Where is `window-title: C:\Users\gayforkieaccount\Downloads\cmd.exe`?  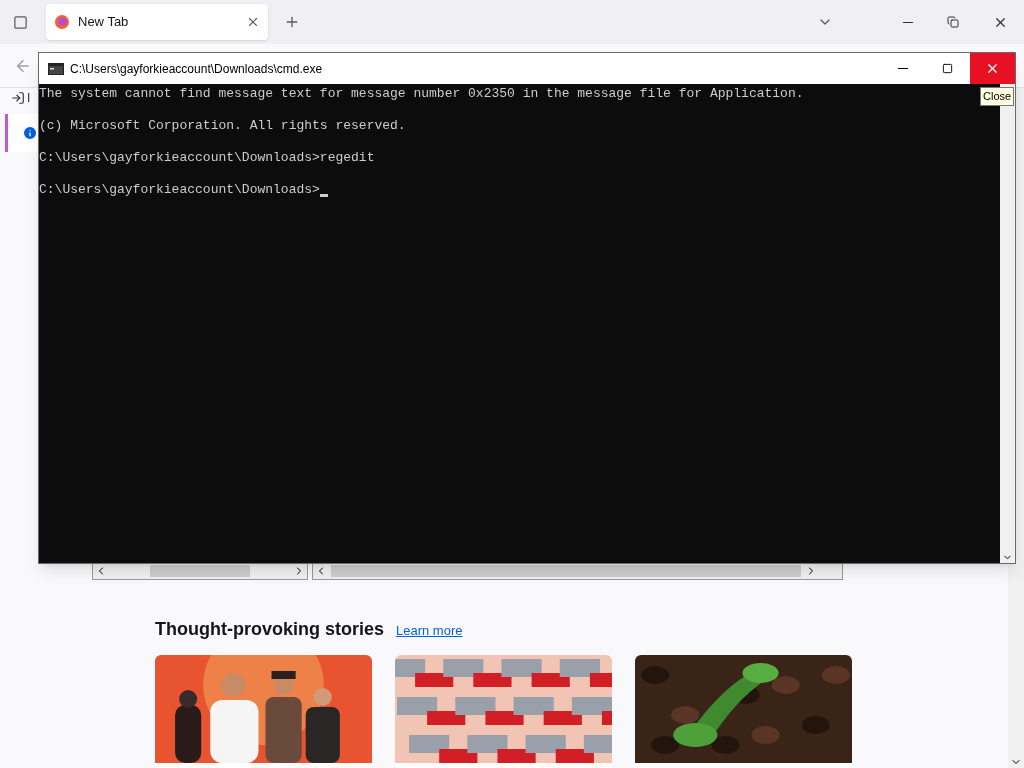
window-title: C:\Users\gayforkieaccount\Downloads\cmd.exe is located at coordinates (197, 69).